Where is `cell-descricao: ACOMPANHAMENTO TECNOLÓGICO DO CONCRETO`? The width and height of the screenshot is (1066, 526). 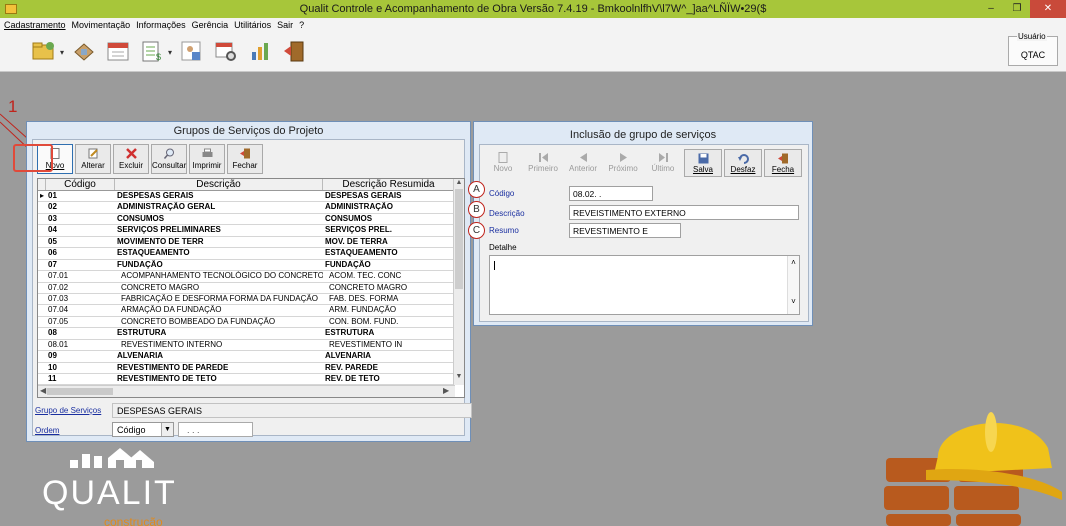
cell-descricao: ACOMPANHAMENTO TECNOLÓGICO DO CONCRETO is located at coordinates (219, 276).